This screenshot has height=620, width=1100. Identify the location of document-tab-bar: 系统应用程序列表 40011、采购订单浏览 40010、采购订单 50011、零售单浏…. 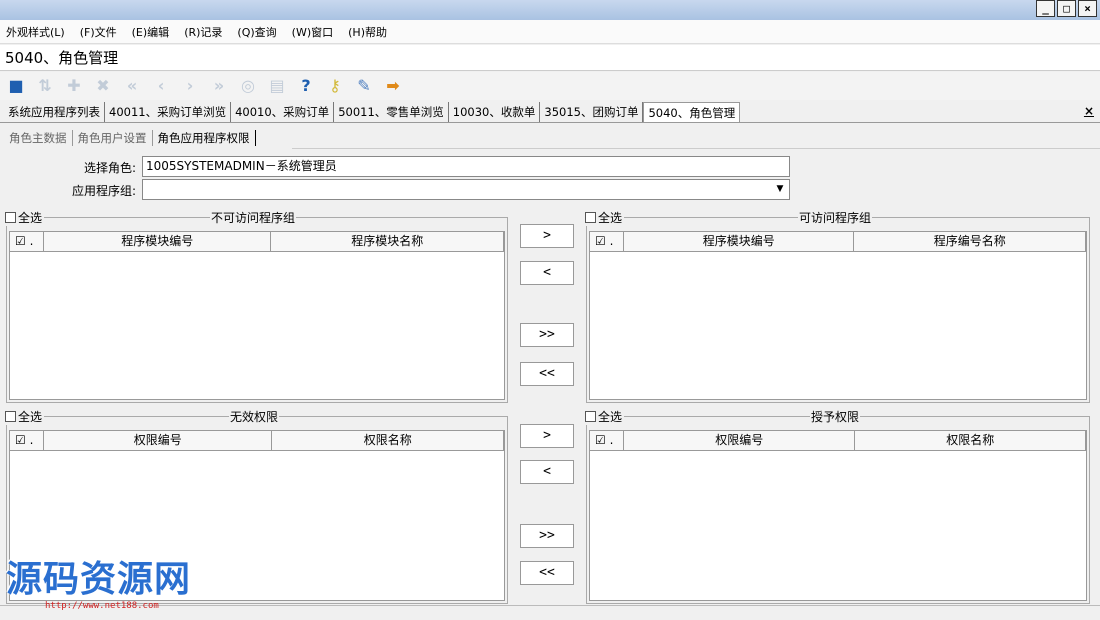
(550, 112).